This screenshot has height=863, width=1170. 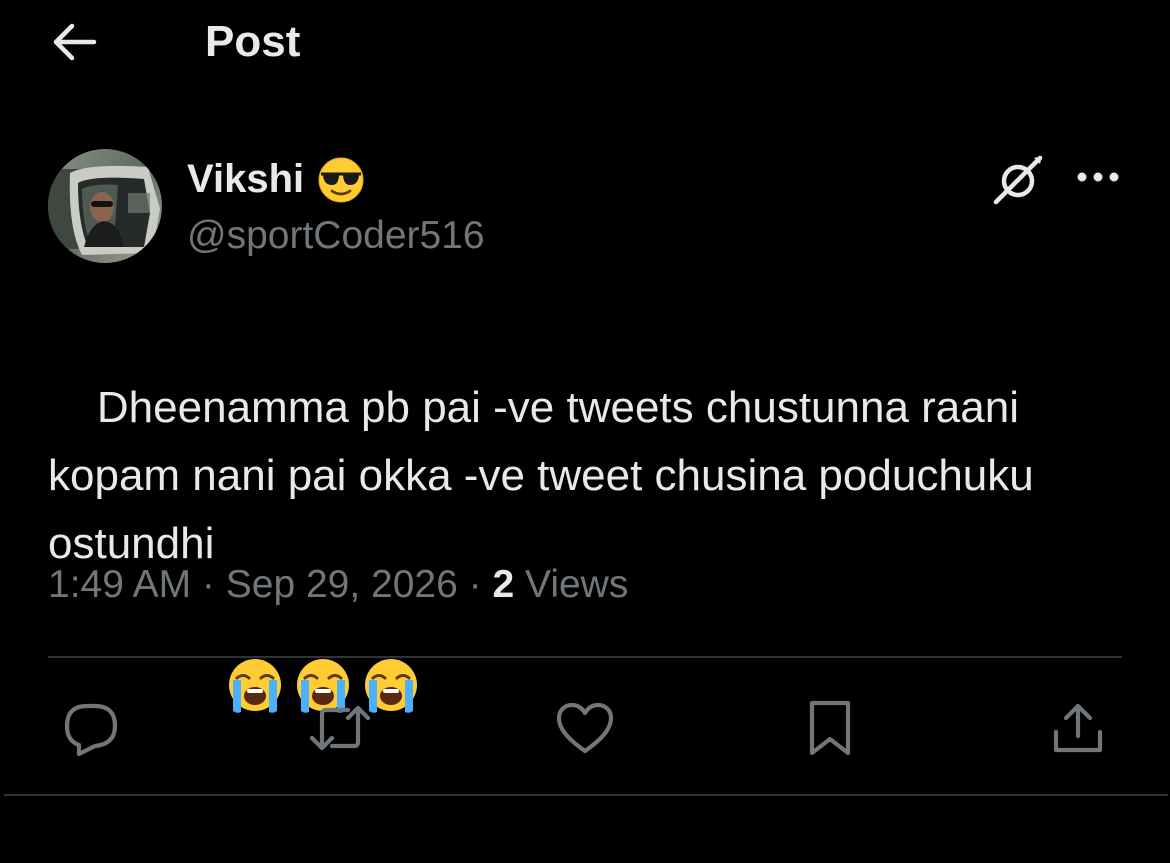 I want to click on back-button, so click(x=74, y=42).